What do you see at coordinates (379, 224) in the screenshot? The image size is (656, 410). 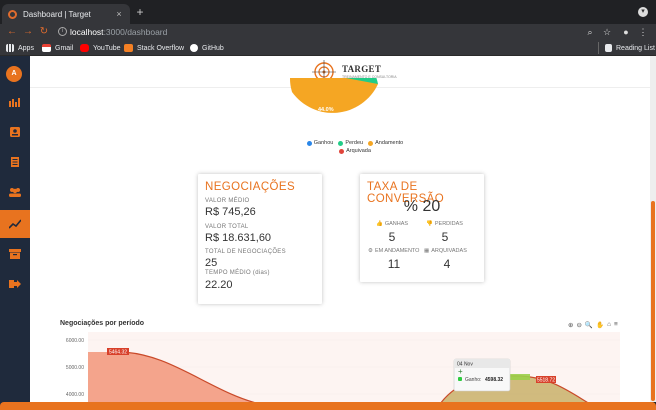 I see `thumbs-up-icon: 👍` at bounding box center [379, 224].